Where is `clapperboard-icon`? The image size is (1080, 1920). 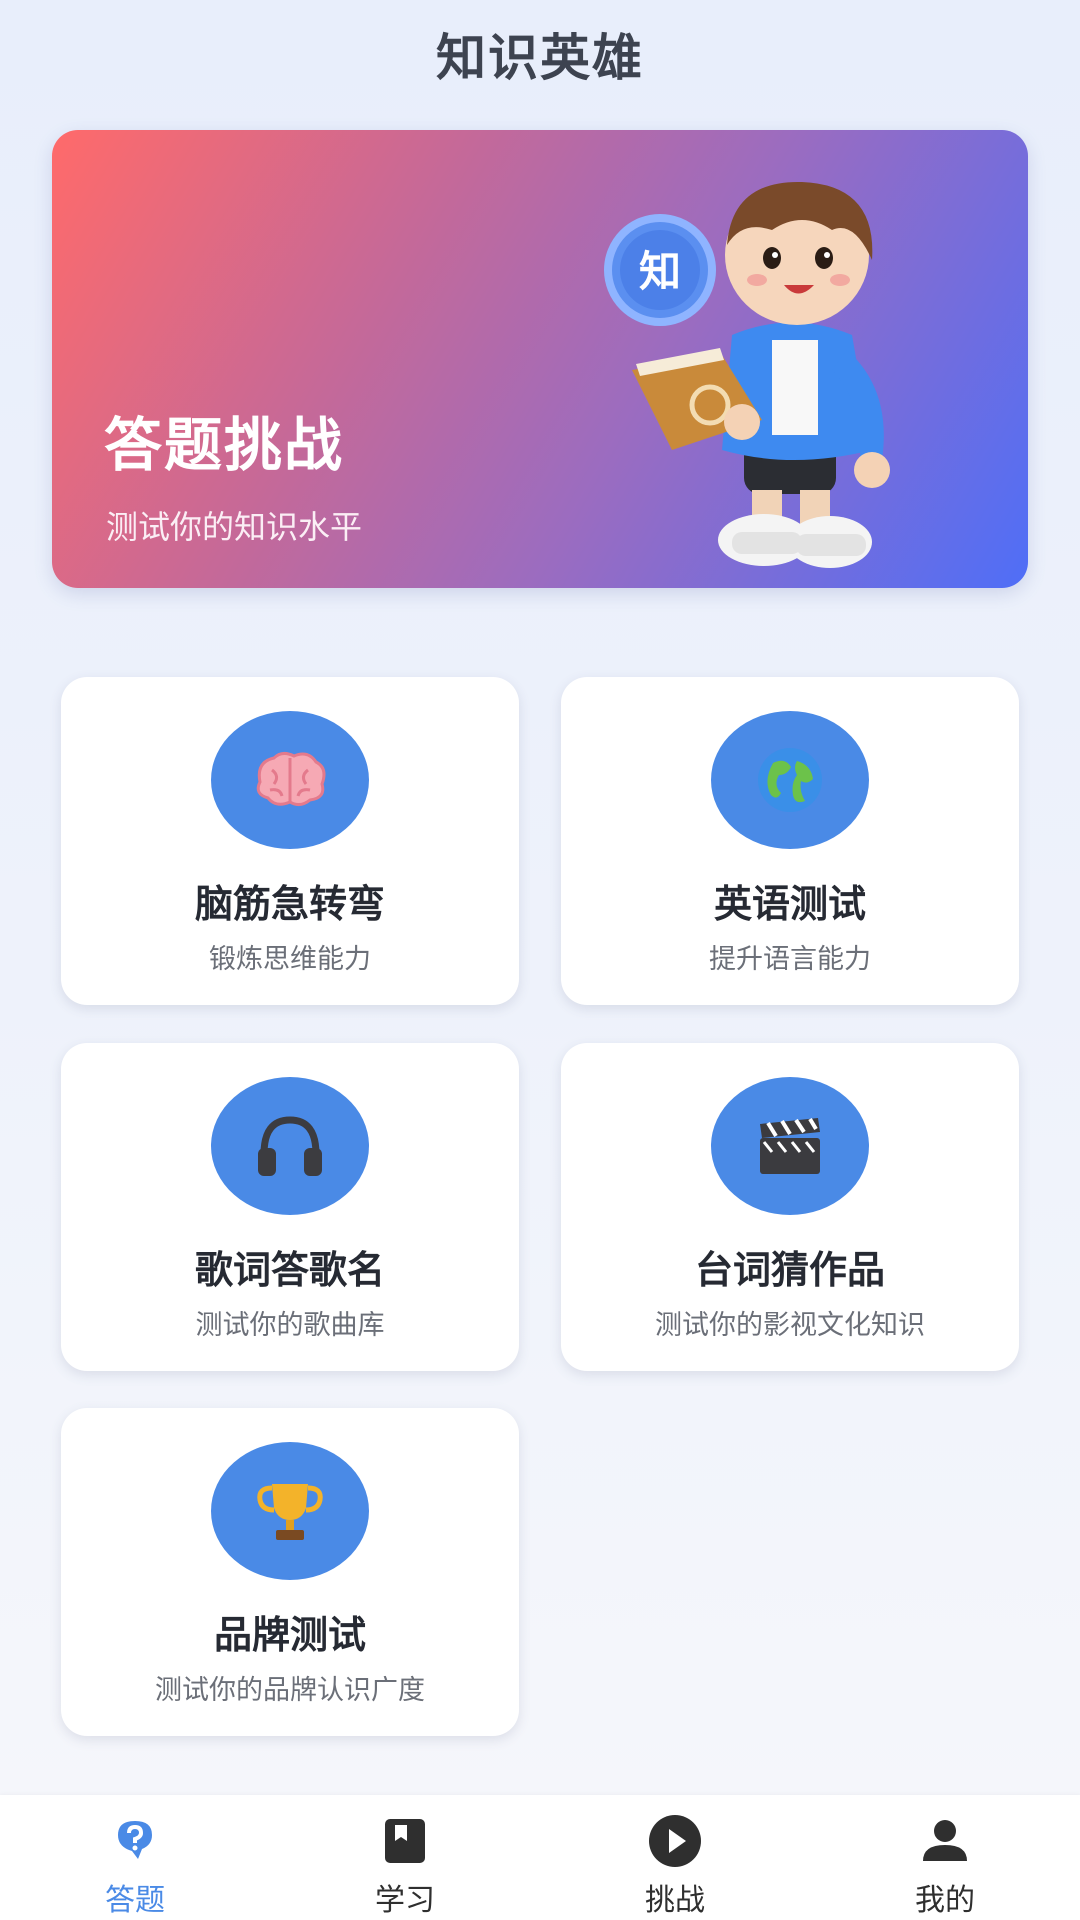 clapperboard-icon is located at coordinates (790, 1145).